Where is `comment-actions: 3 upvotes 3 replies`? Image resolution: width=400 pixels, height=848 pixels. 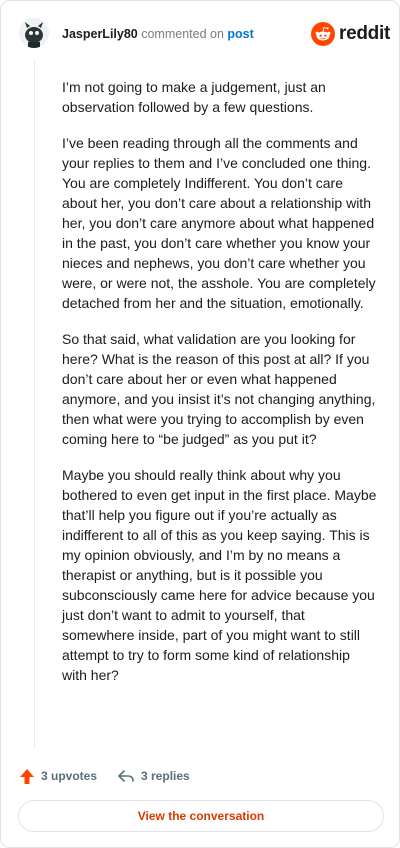
comment-actions: 3 upvotes 3 replies is located at coordinates (104, 776).